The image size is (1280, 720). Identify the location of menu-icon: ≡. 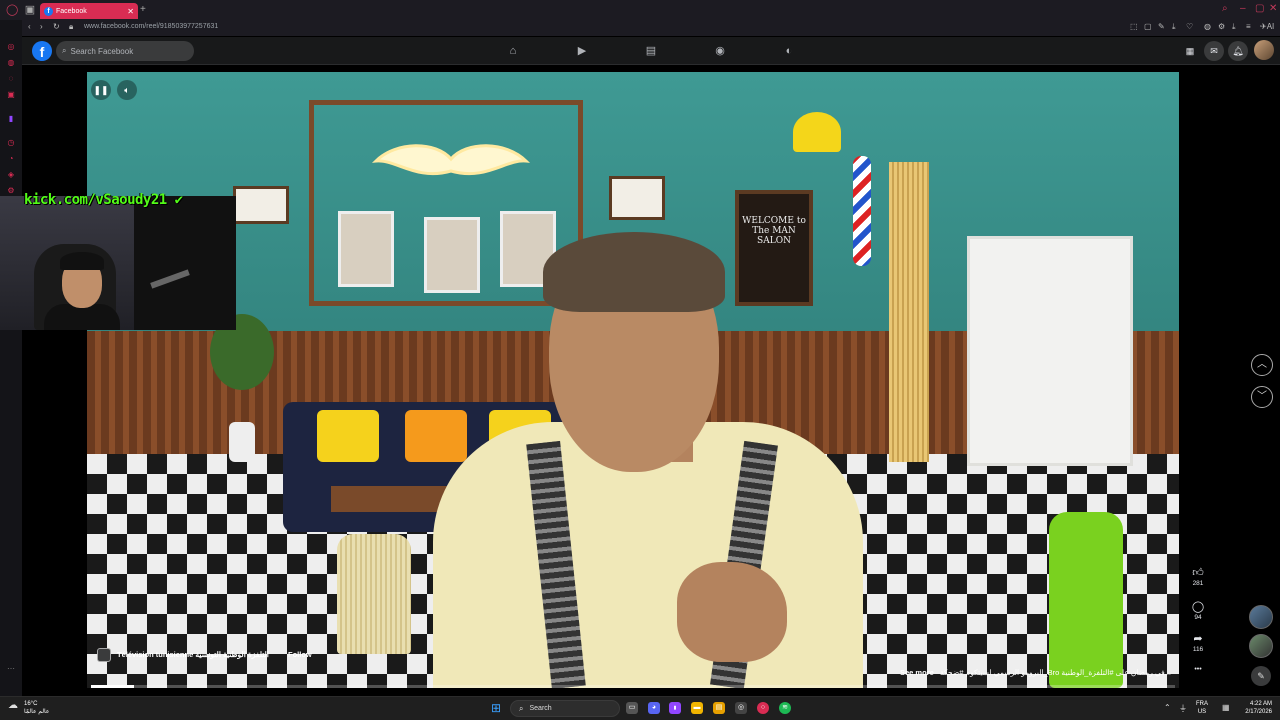
(1248, 26).